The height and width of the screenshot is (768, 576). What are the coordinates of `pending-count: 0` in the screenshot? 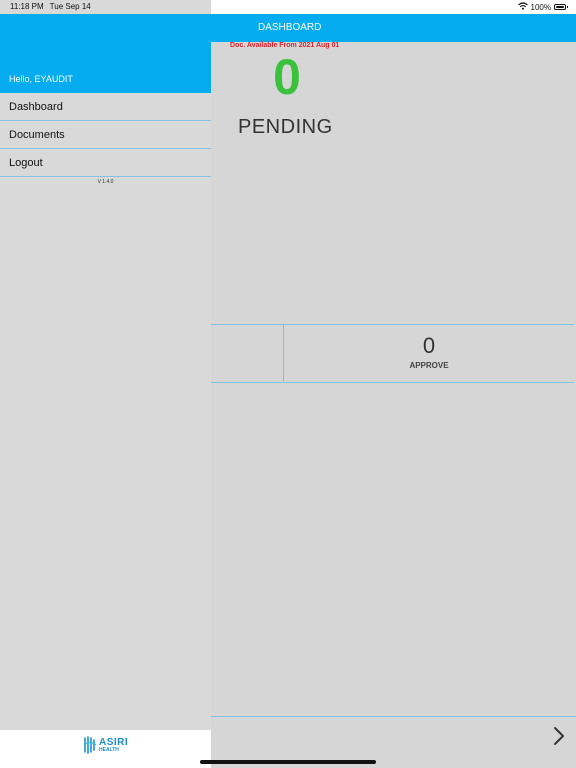 It's located at (287, 77).